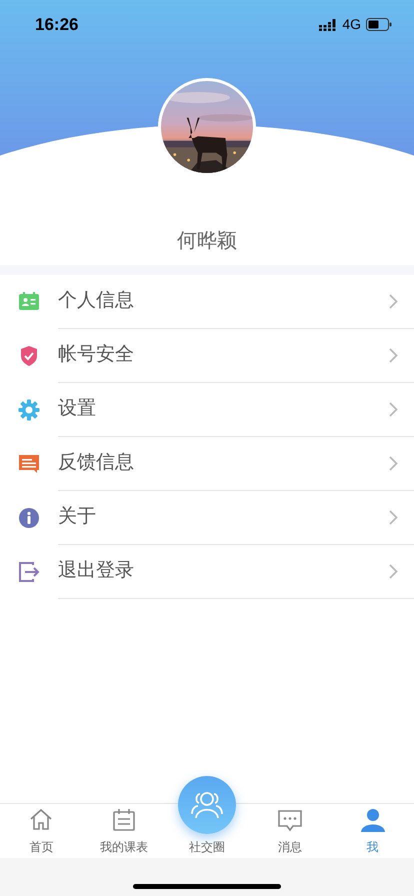 The height and width of the screenshot is (896, 414). Describe the element at coordinates (96, 571) in the screenshot. I see `menu-label: 退出登录` at that location.